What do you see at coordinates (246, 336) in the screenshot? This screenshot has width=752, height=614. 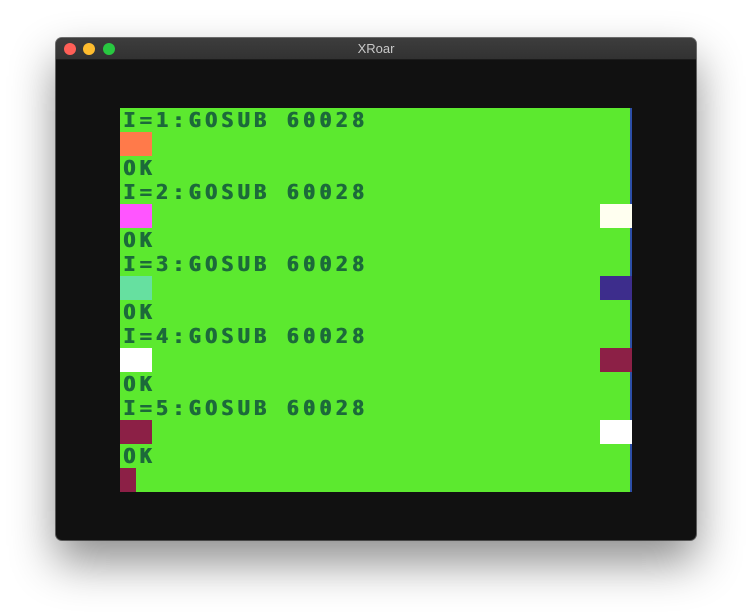 I see `screen-line-gosub-4: I=4:GOSUB 60028` at bounding box center [246, 336].